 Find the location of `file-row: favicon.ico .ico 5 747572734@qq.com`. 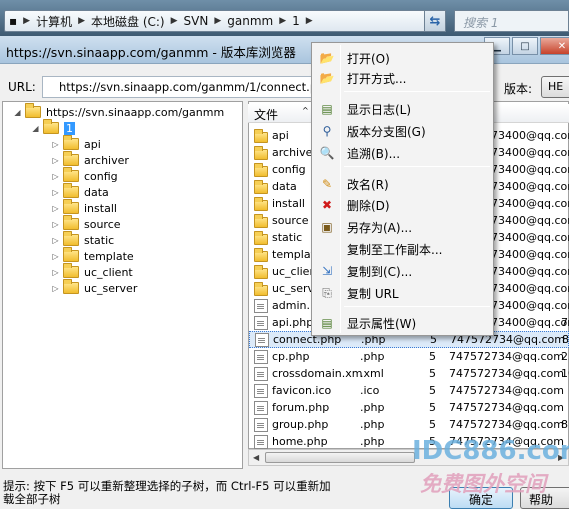

file-row: favicon.ico .ico 5 747572734@qq.com is located at coordinates (409, 390).